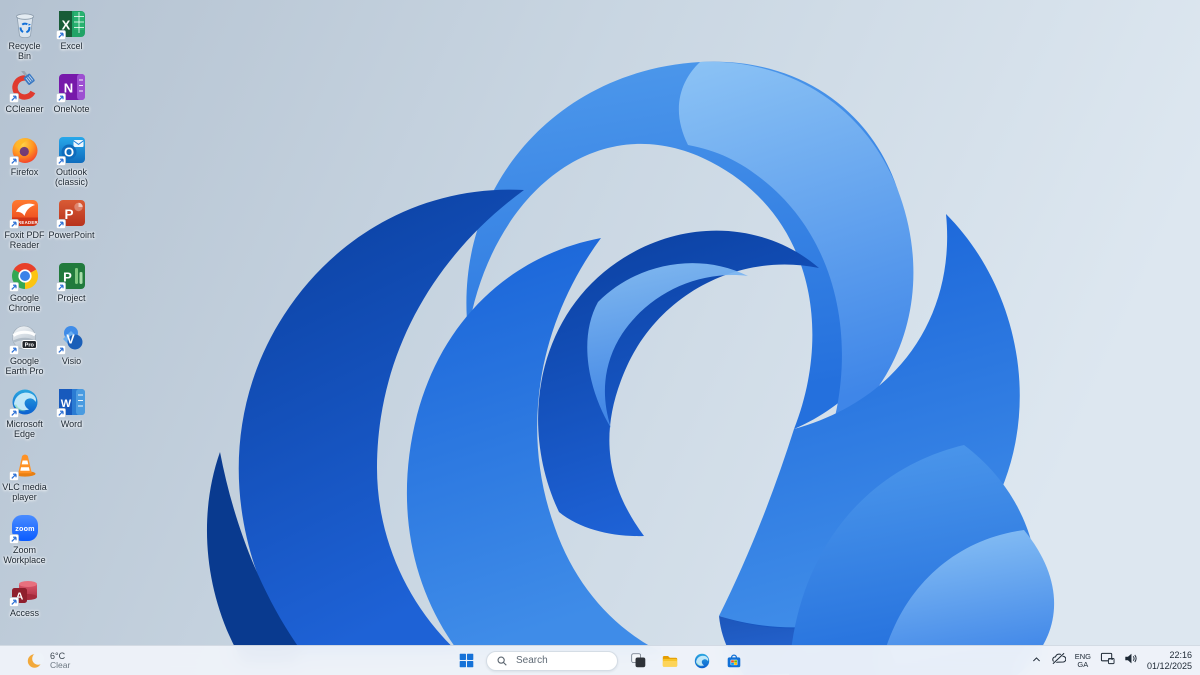 The height and width of the screenshot is (675, 1200). What do you see at coordinates (70, 25) in the screenshot?
I see `excel-icon: X` at bounding box center [70, 25].